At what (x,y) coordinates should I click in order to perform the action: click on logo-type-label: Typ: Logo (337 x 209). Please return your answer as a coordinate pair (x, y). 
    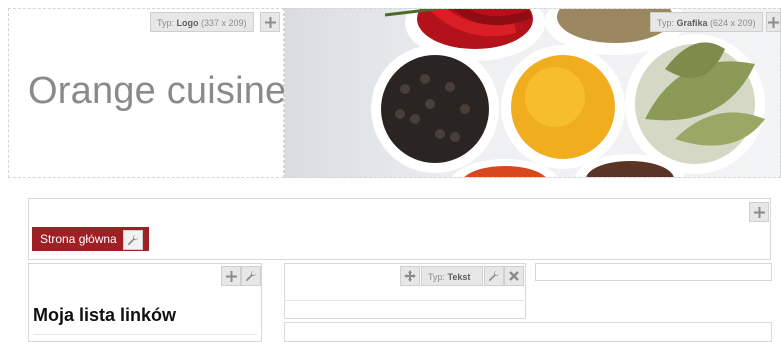
    Looking at the image, I should click on (202, 22).